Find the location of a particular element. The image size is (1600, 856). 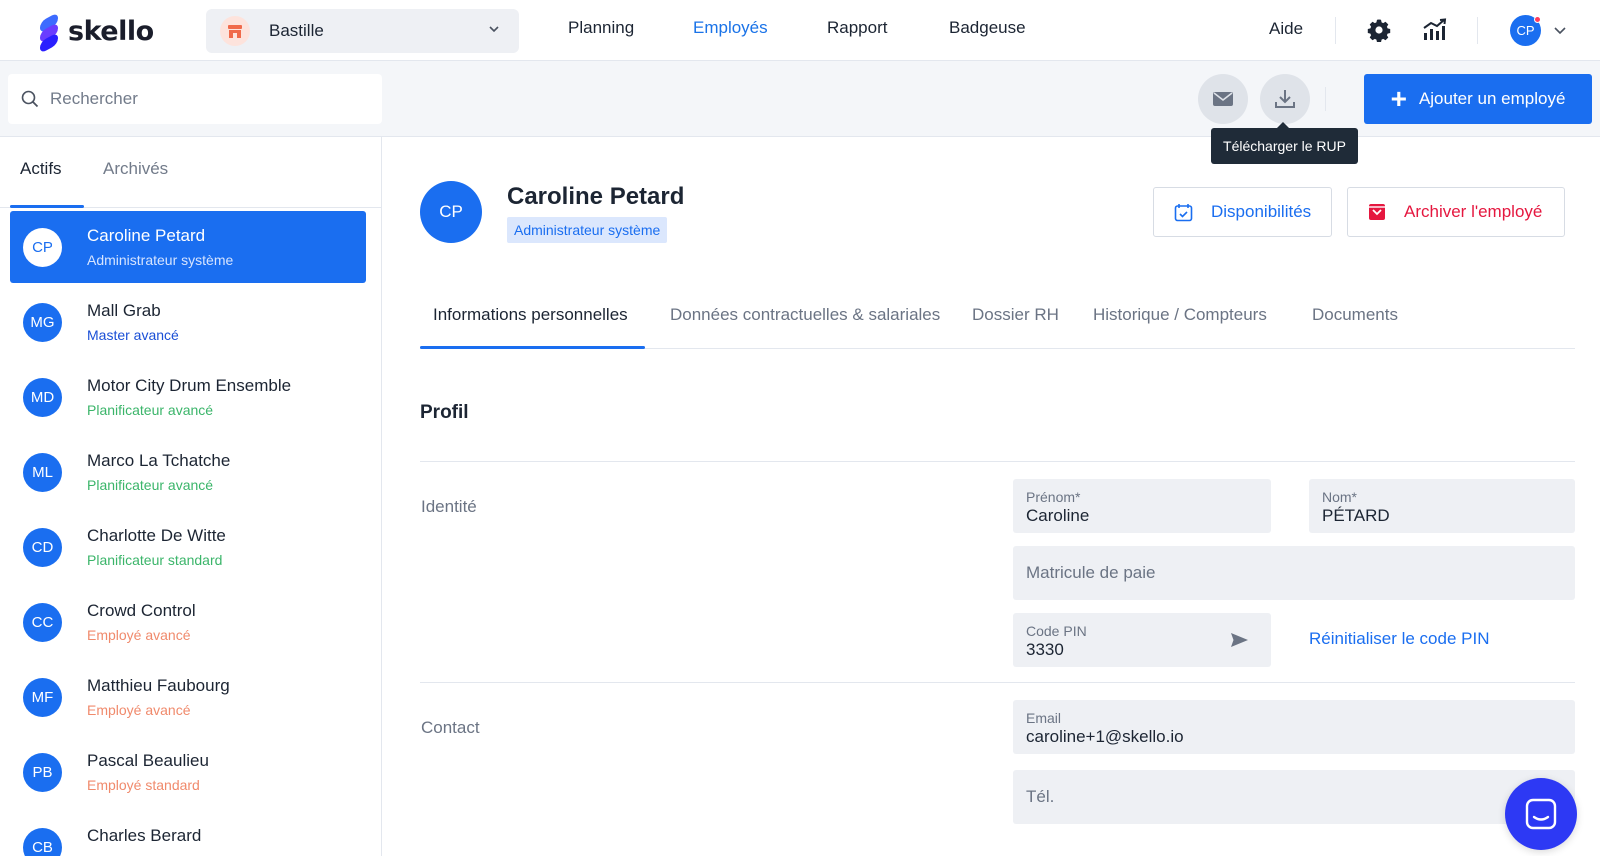

nav-badgeuse: Badgeuse is located at coordinates (987, 28).